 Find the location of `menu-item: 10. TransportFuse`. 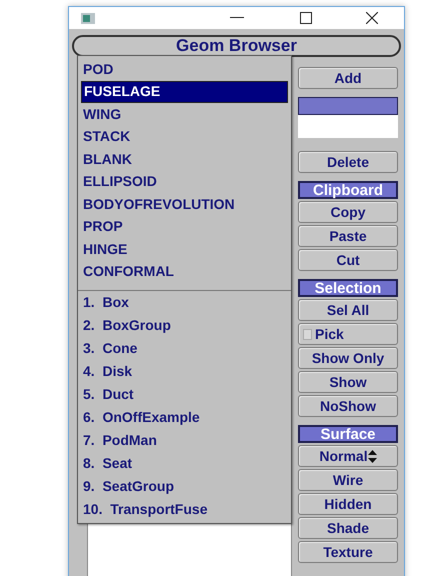

menu-item: 10. TransportFuse is located at coordinates (184, 509).